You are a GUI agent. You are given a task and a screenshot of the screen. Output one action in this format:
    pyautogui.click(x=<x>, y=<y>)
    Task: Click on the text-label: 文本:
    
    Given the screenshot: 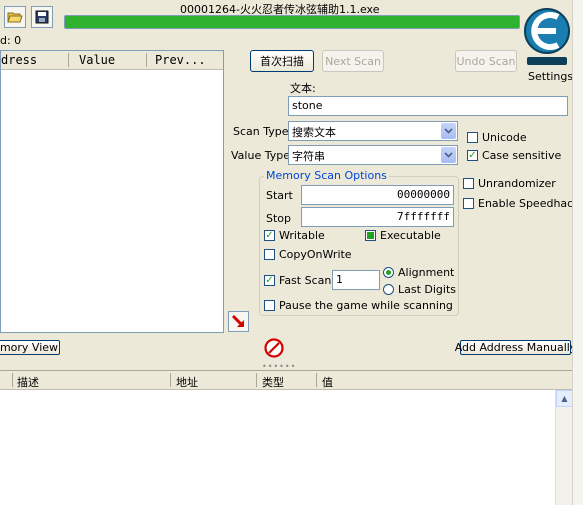 What is the action you would take?
    pyautogui.click(x=303, y=88)
    